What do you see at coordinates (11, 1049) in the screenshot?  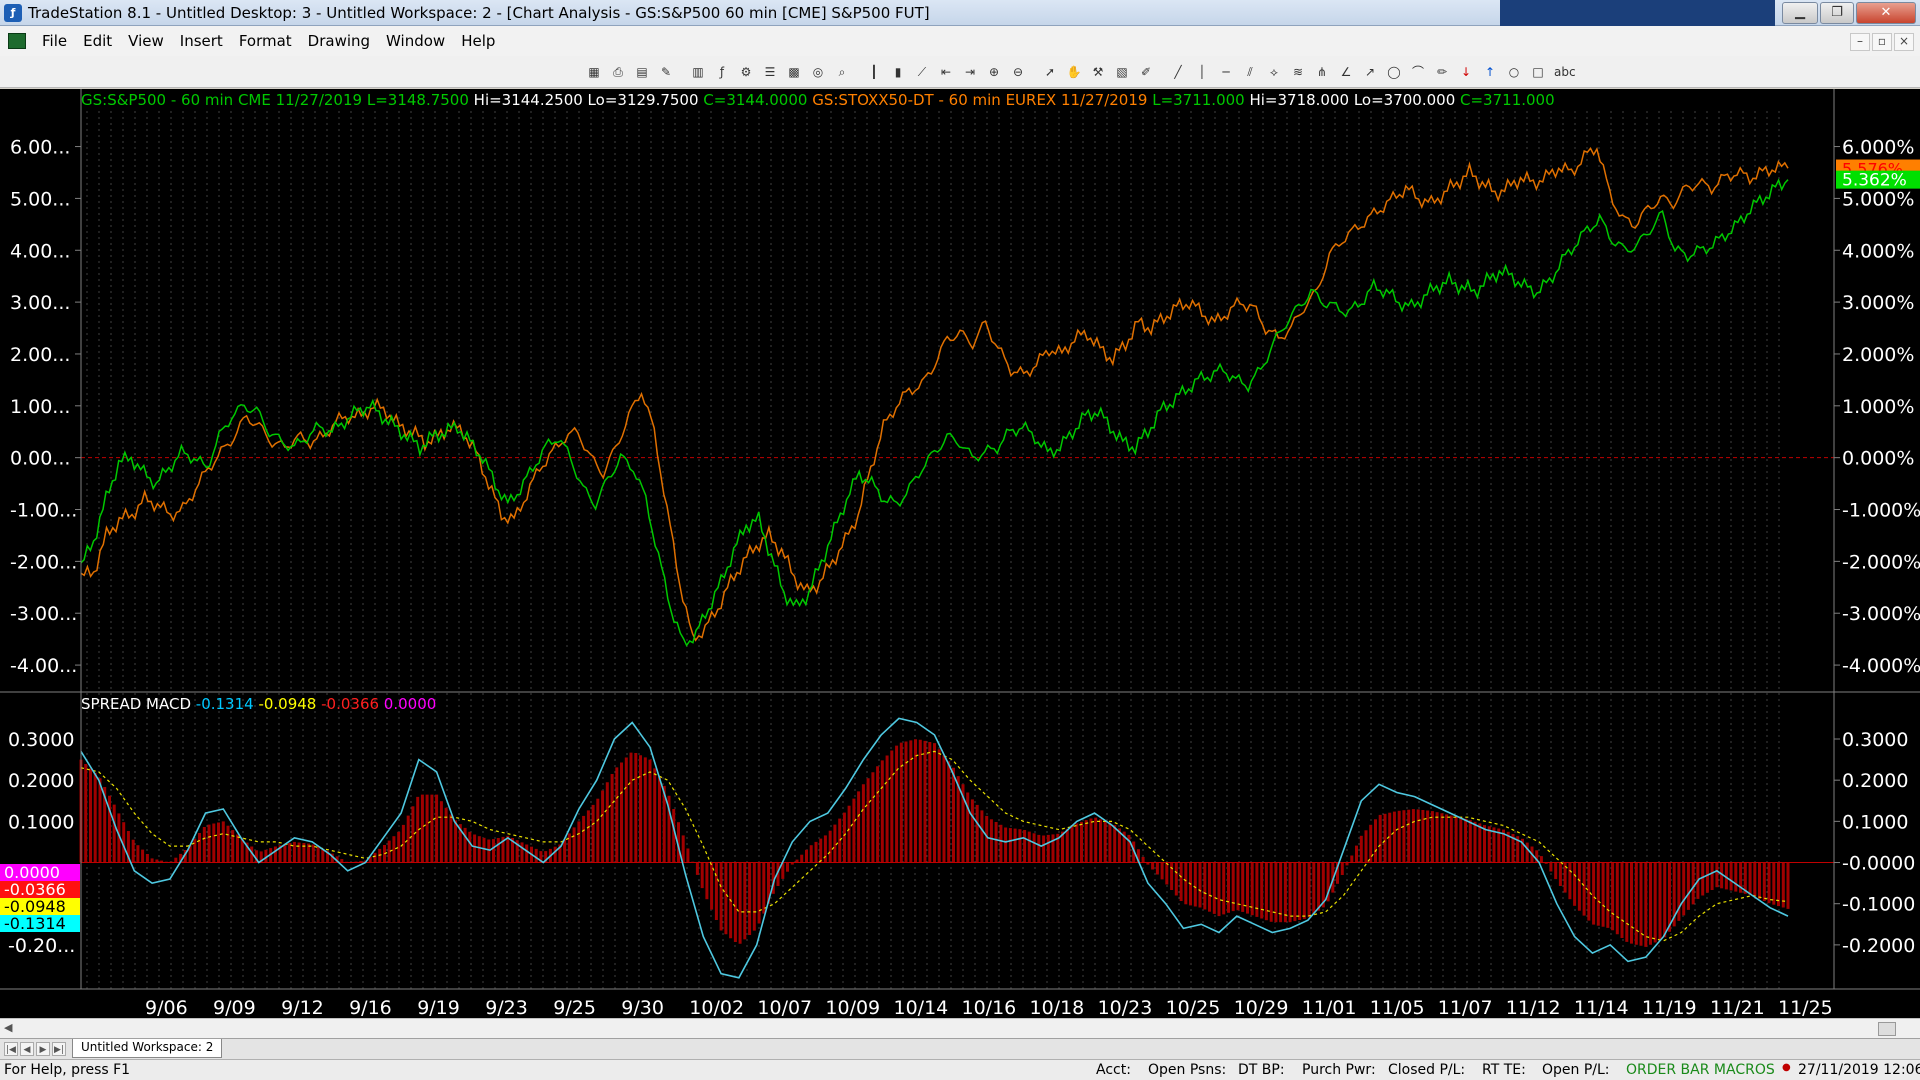 I see `first-tab-icon: |◀` at bounding box center [11, 1049].